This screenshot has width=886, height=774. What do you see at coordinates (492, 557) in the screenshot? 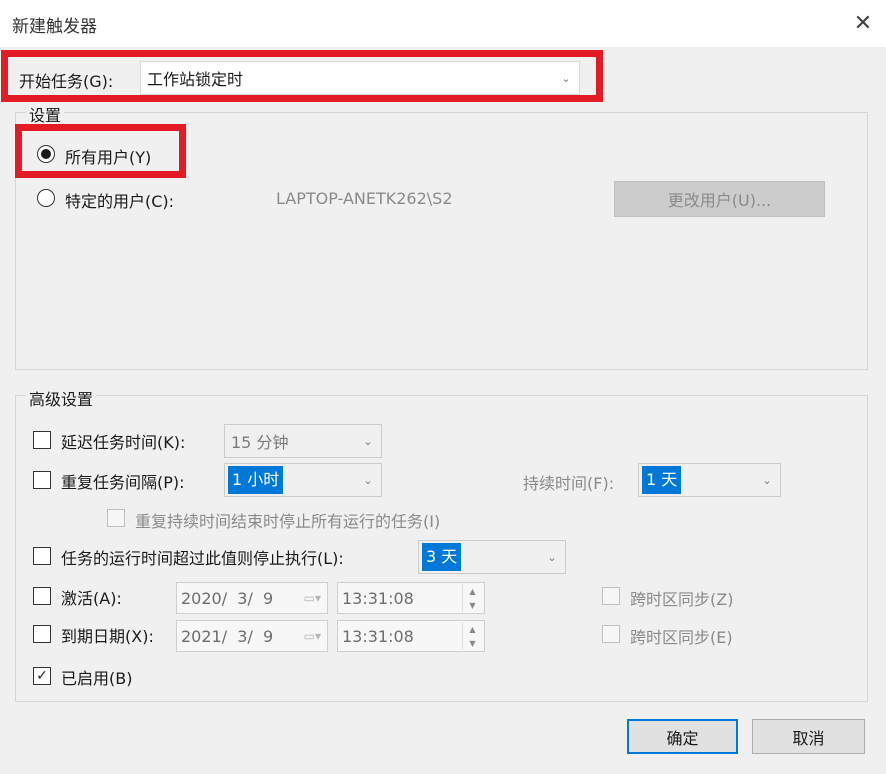
I see `stop-if-longer-select: 3 天 ⌄` at bounding box center [492, 557].